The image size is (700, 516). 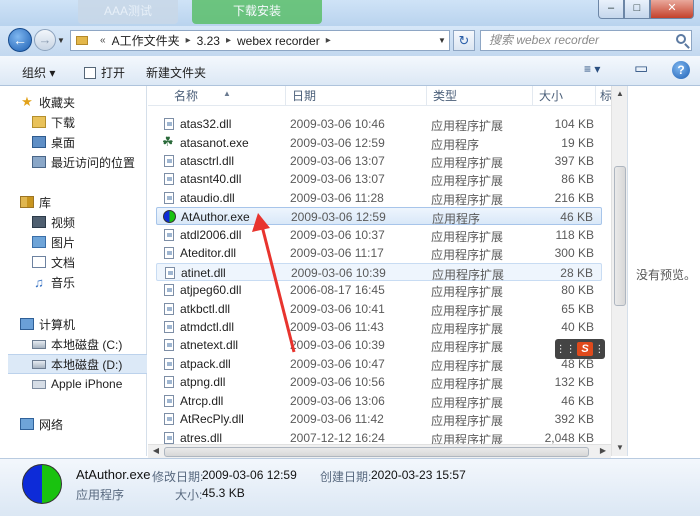 I want to click on file-size: 300 KB, so click(x=574, y=253).